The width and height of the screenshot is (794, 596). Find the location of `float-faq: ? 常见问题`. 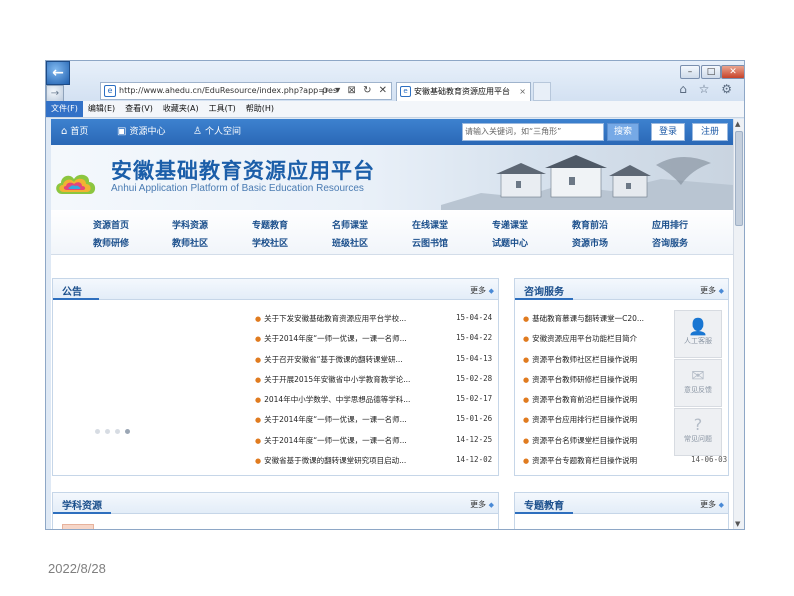

float-faq: ? 常见问题 is located at coordinates (698, 432).